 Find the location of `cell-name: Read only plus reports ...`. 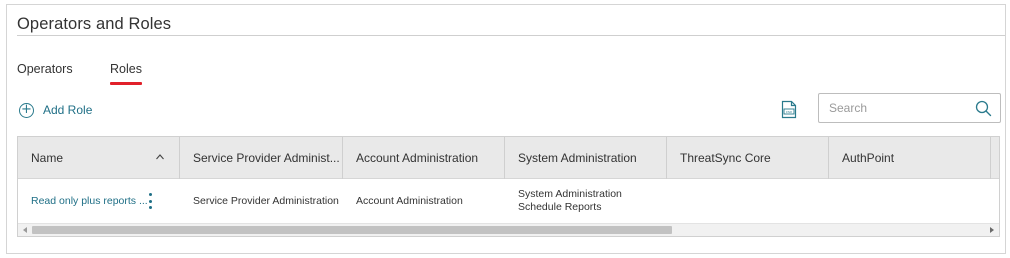

cell-name: Read only plus reports ... is located at coordinates (99, 201).